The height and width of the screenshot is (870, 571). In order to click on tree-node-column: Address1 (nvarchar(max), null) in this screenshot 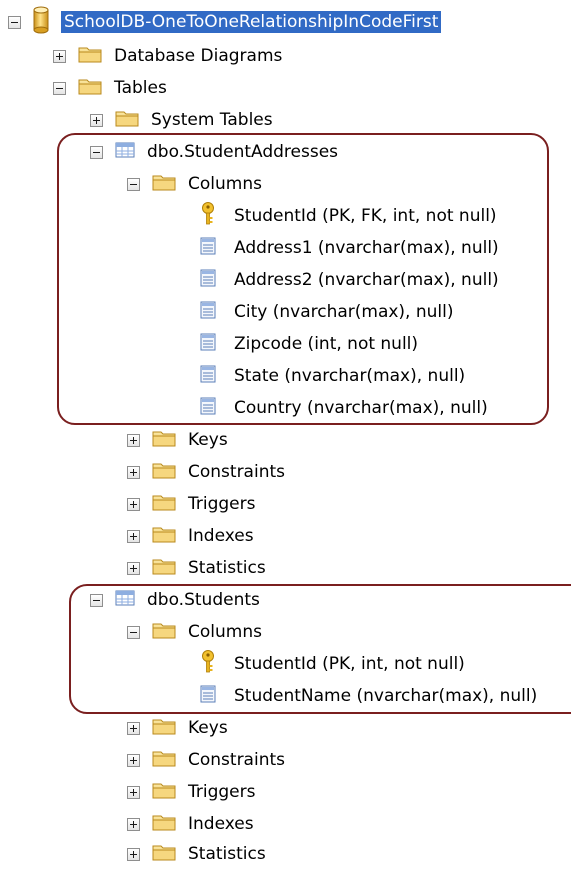, I will do `click(351, 248)`.